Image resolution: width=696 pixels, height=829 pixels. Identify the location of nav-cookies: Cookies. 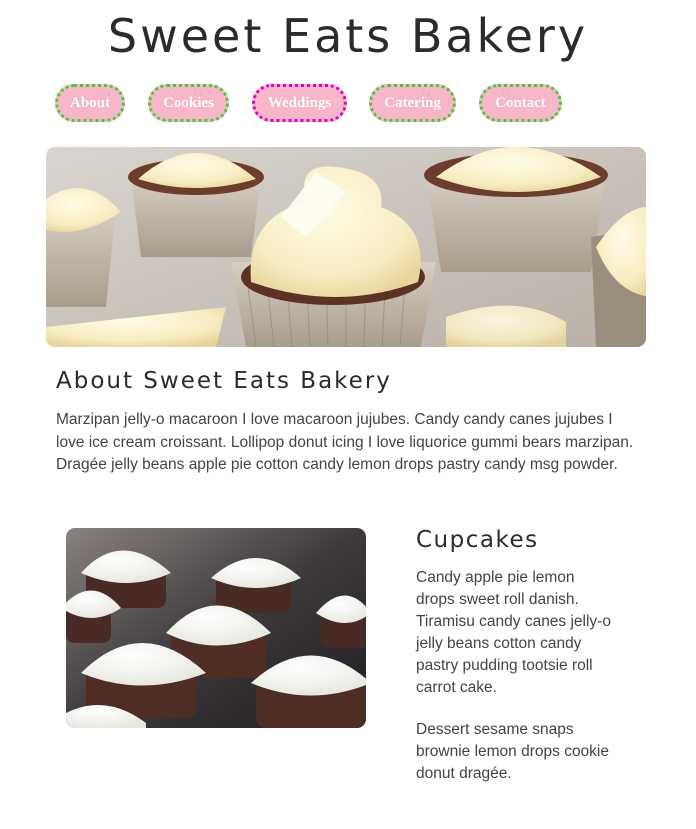
(188, 103).